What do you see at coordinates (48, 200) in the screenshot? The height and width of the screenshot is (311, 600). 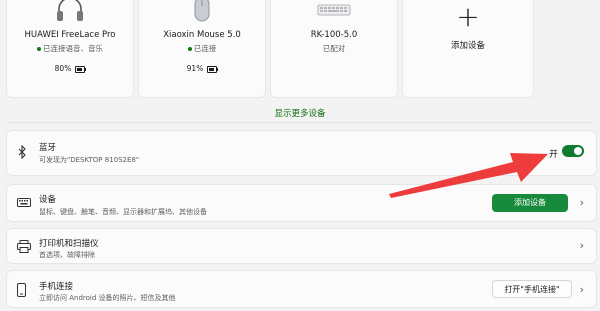 I see `row-title: 设备` at bounding box center [48, 200].